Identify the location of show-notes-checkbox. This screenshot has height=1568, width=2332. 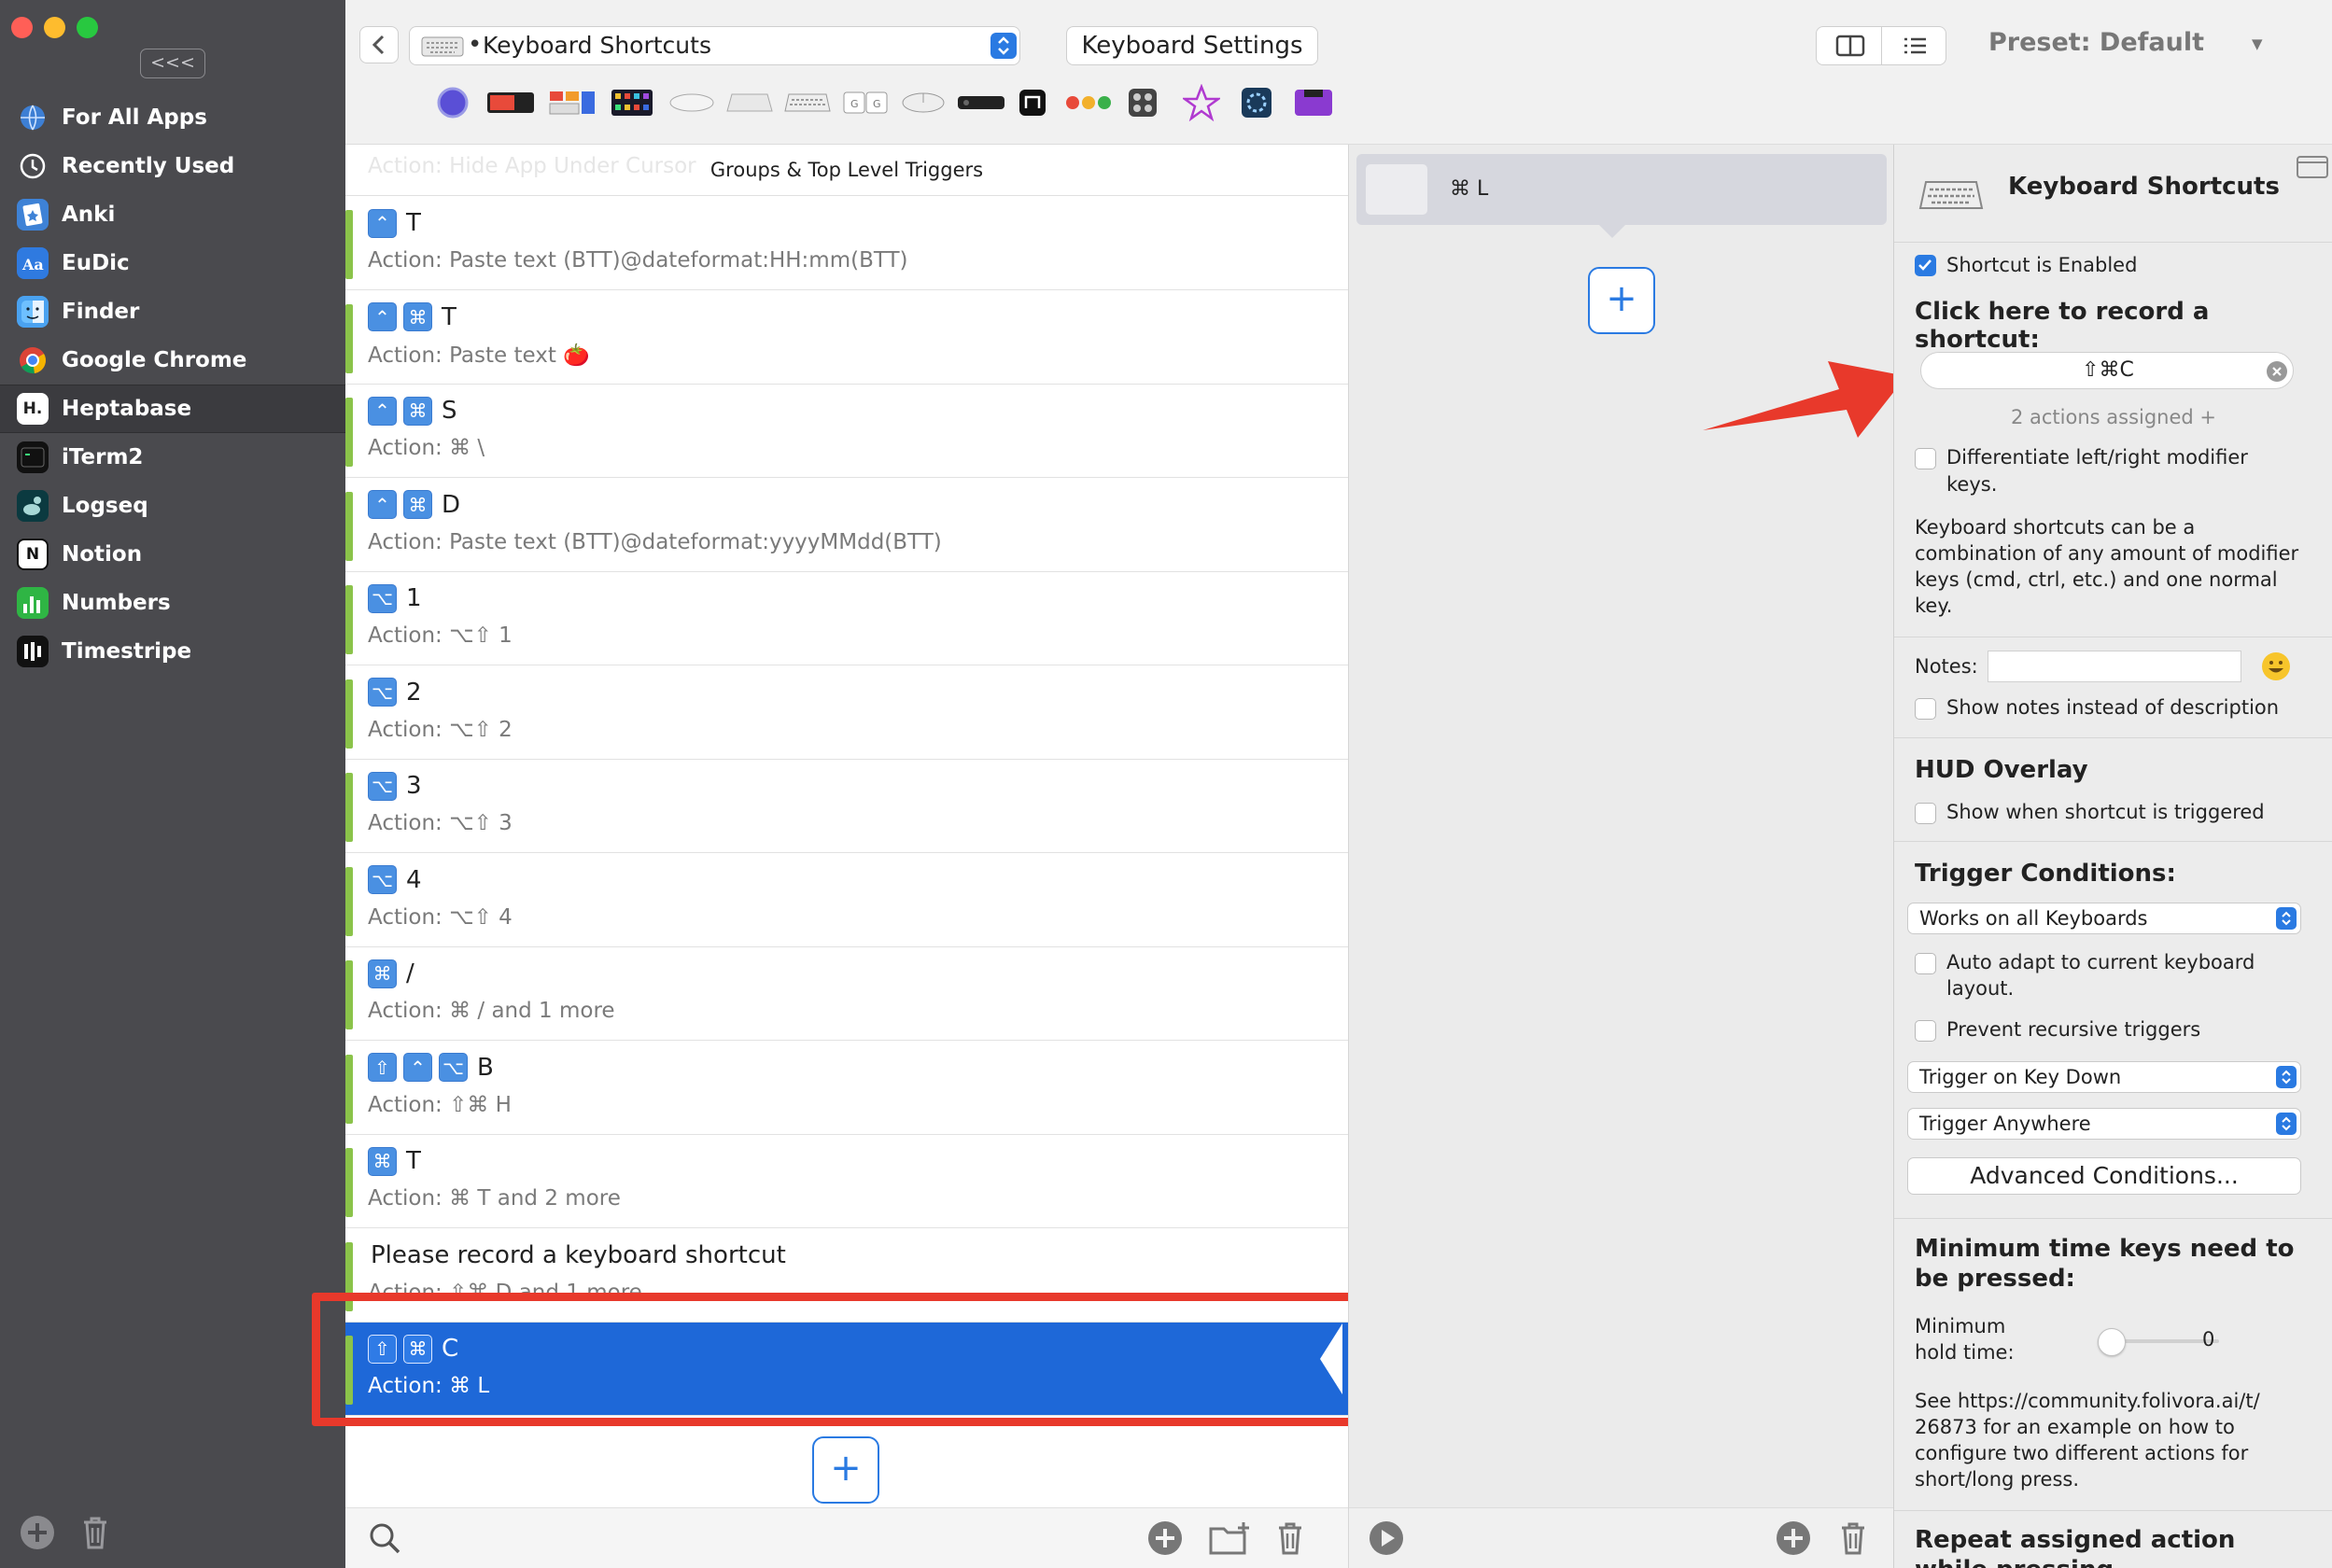
(1926, 709).